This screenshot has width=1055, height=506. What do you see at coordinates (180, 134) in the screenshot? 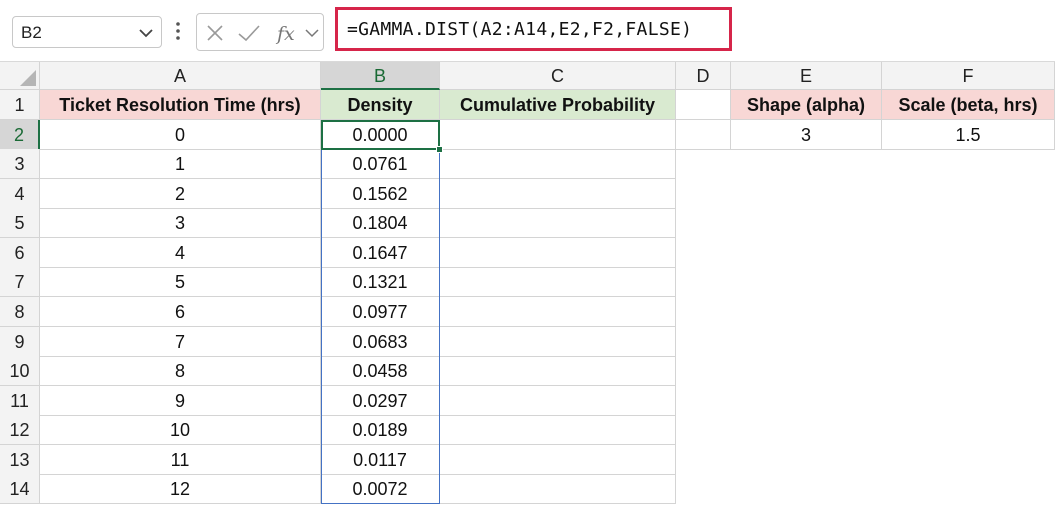
I see `cell-time: 0` at bounding box center [180, 134].